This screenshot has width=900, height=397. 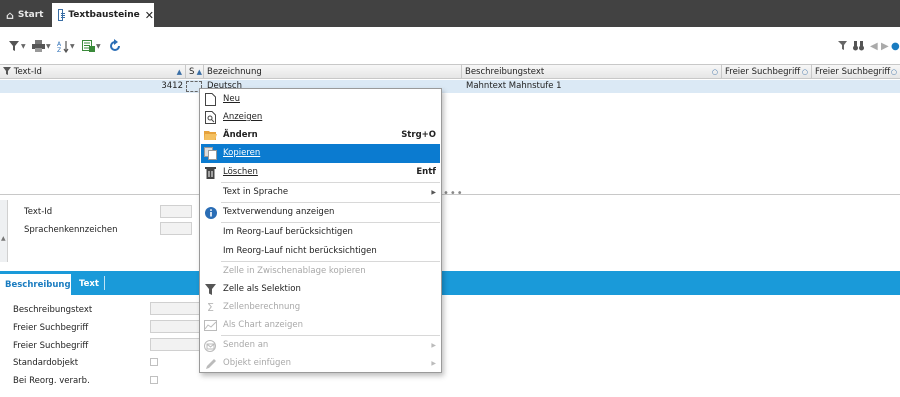 What do you see at coordinates (71, 230) in the screenshot?
I see `sprache-label: Sprachenkennzeichen` at bounding box center [71, 230].